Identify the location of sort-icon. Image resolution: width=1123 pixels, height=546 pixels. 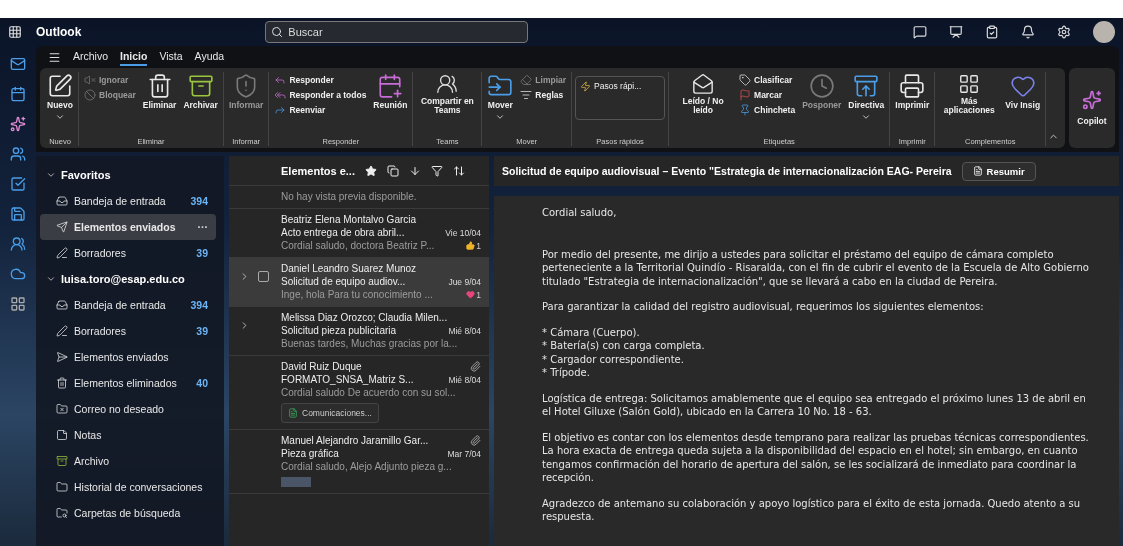
(459, 170).